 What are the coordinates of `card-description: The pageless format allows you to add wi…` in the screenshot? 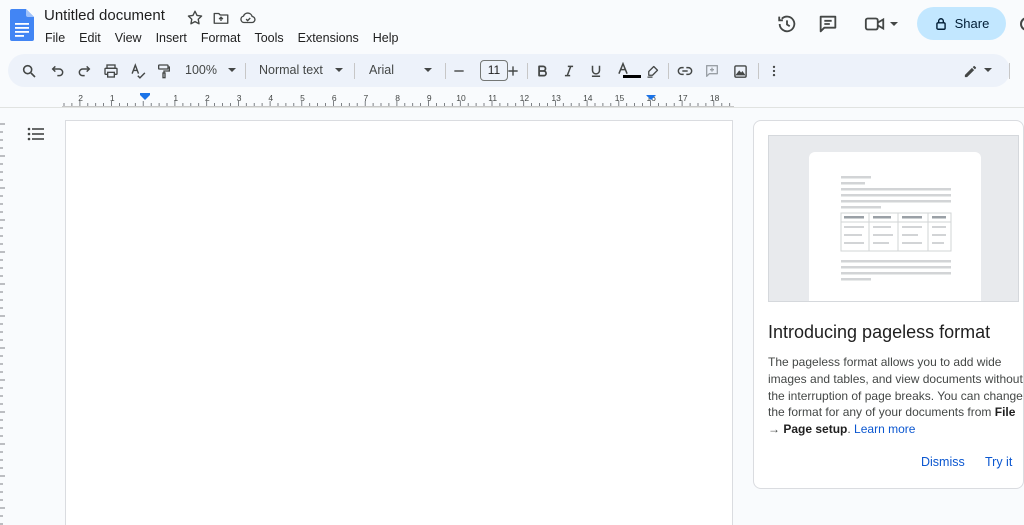 It's located at (895, 396).